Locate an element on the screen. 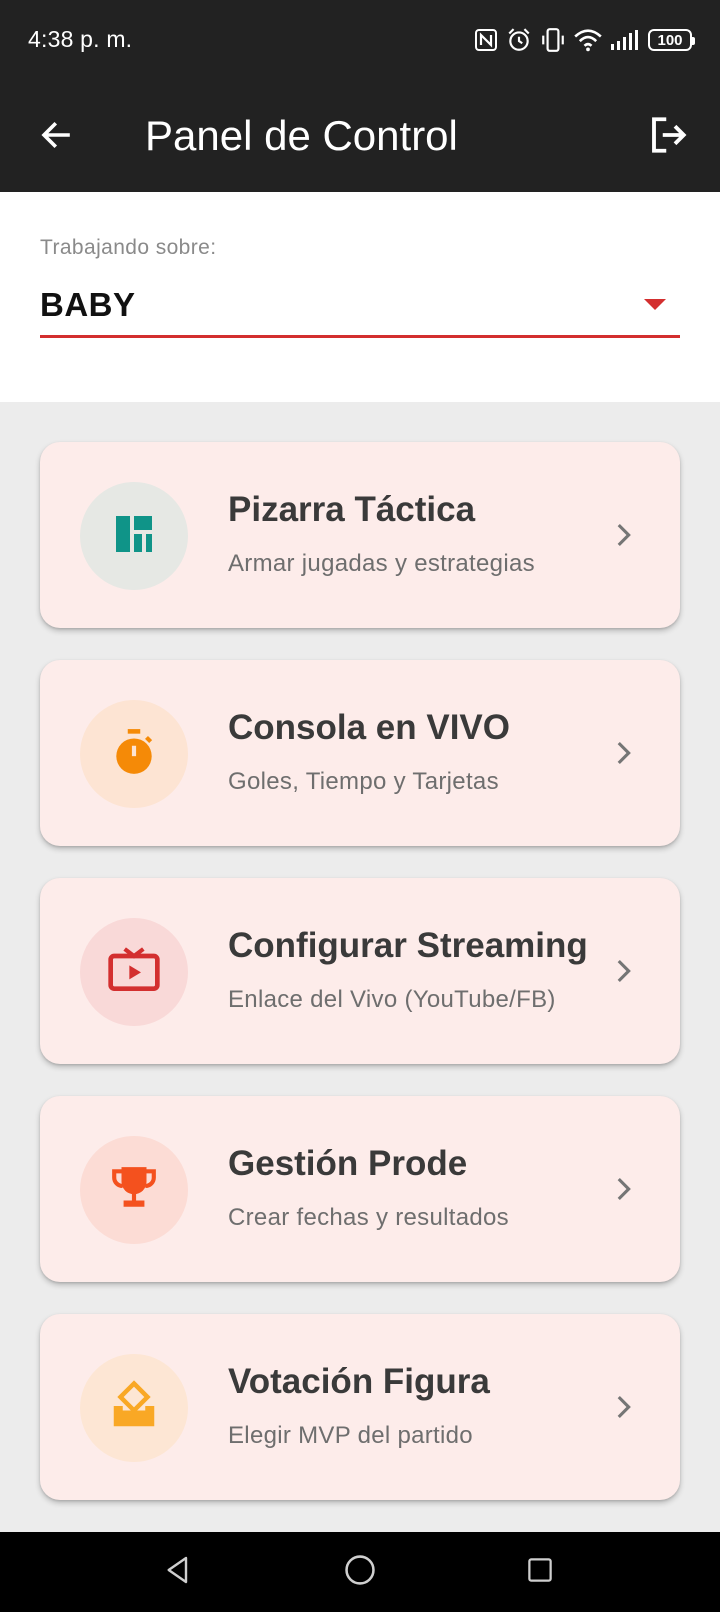 This screenshot has height=1612, width=720. card-title: Gestión Prode is located at coordinates (348, 1163).